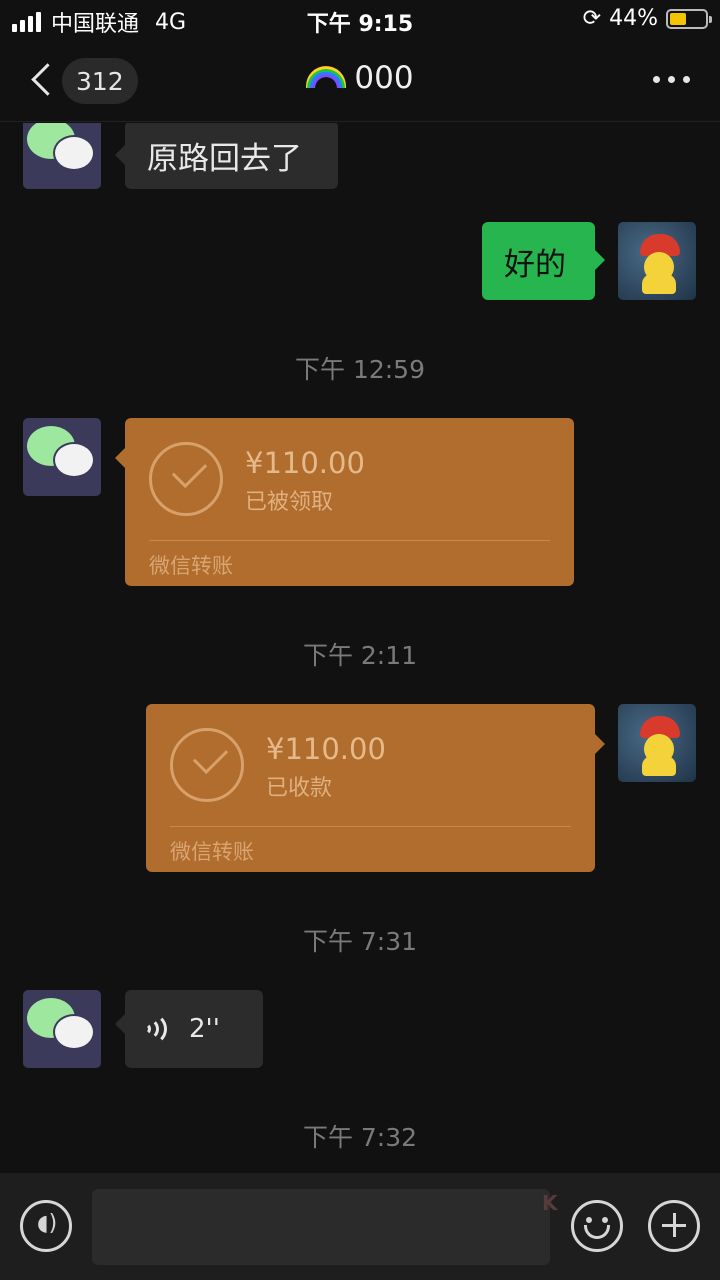 The height and width of the screenshot is (1280, 720). Describe the element at coordinates (321, 1227) in the screenshot. I see `message-input` at that location.